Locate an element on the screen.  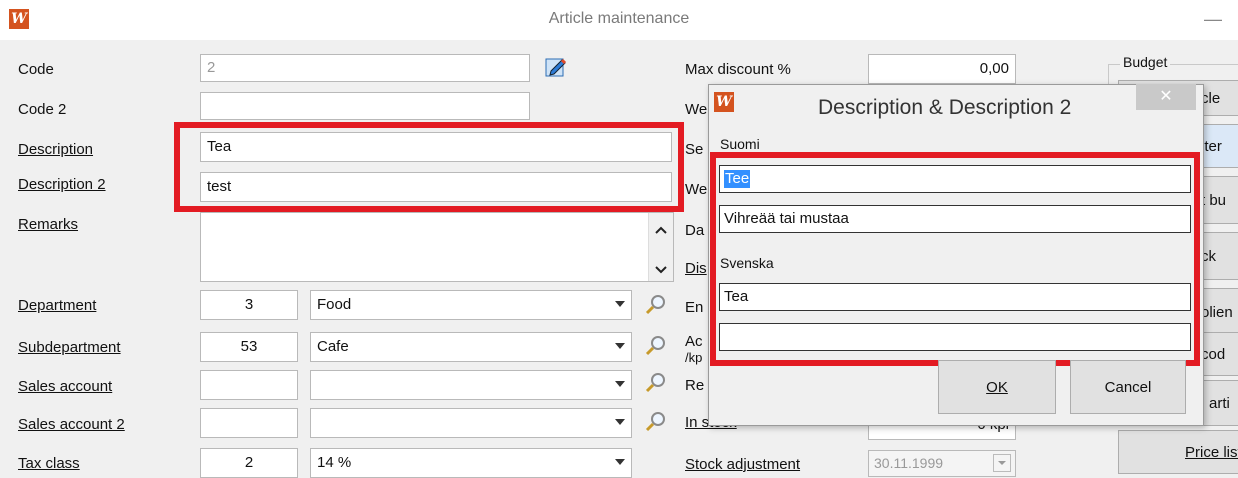
subdepartment-select: Cafe is located at coordinates (471, 347).